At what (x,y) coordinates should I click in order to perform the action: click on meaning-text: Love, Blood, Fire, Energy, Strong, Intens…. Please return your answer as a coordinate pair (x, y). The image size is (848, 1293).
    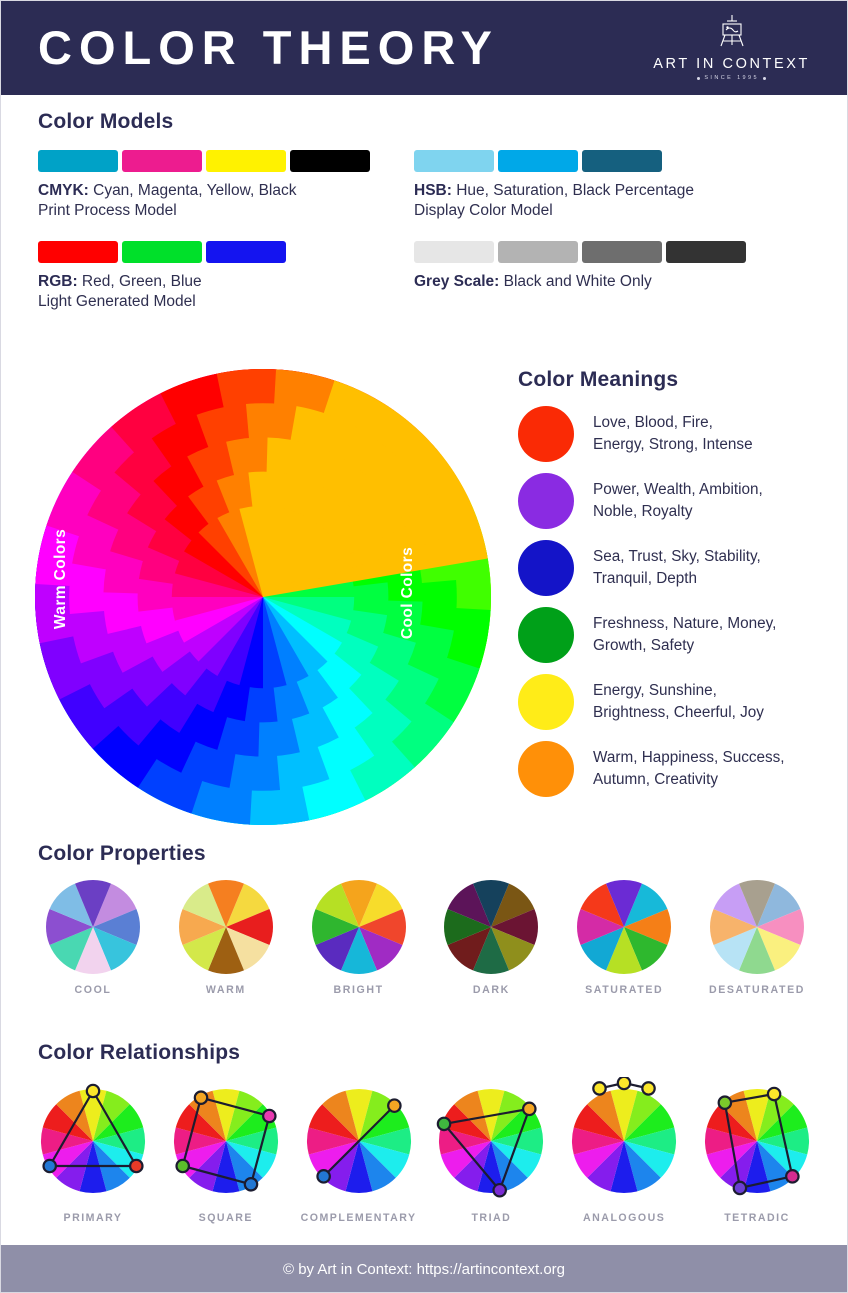
    Looking at the image, I should click on (673, 433).